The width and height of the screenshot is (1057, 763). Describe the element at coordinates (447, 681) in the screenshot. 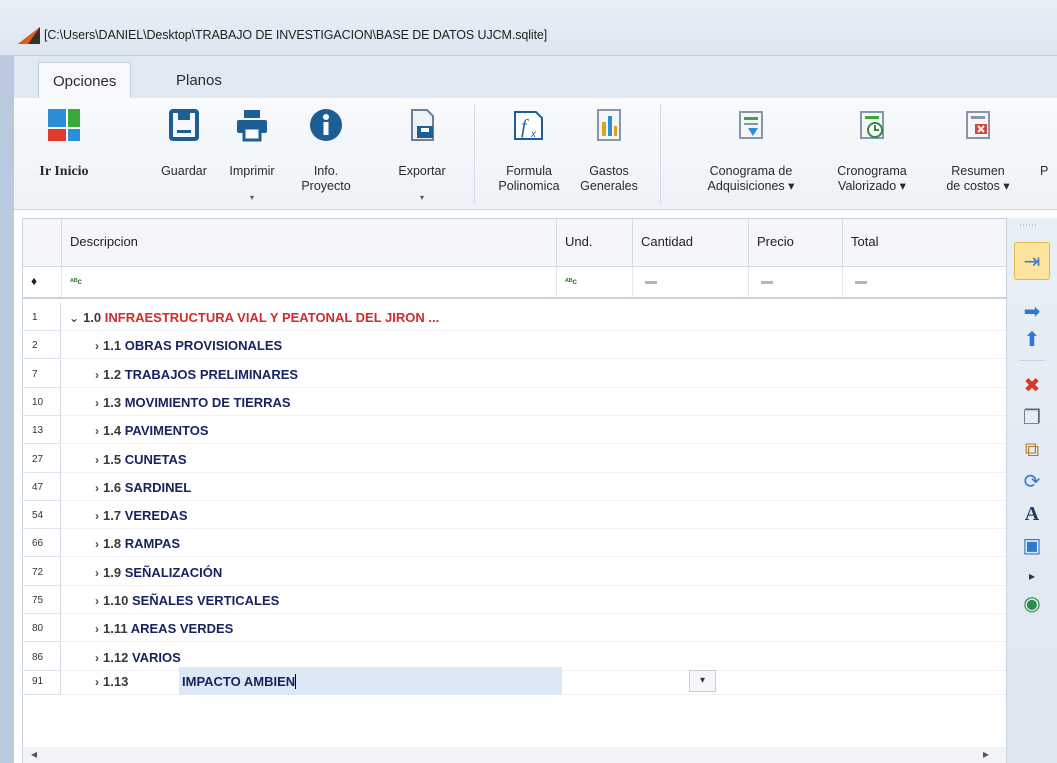

I see `description-edit-field: IMPACTO AMBIEN ▾` at that location.